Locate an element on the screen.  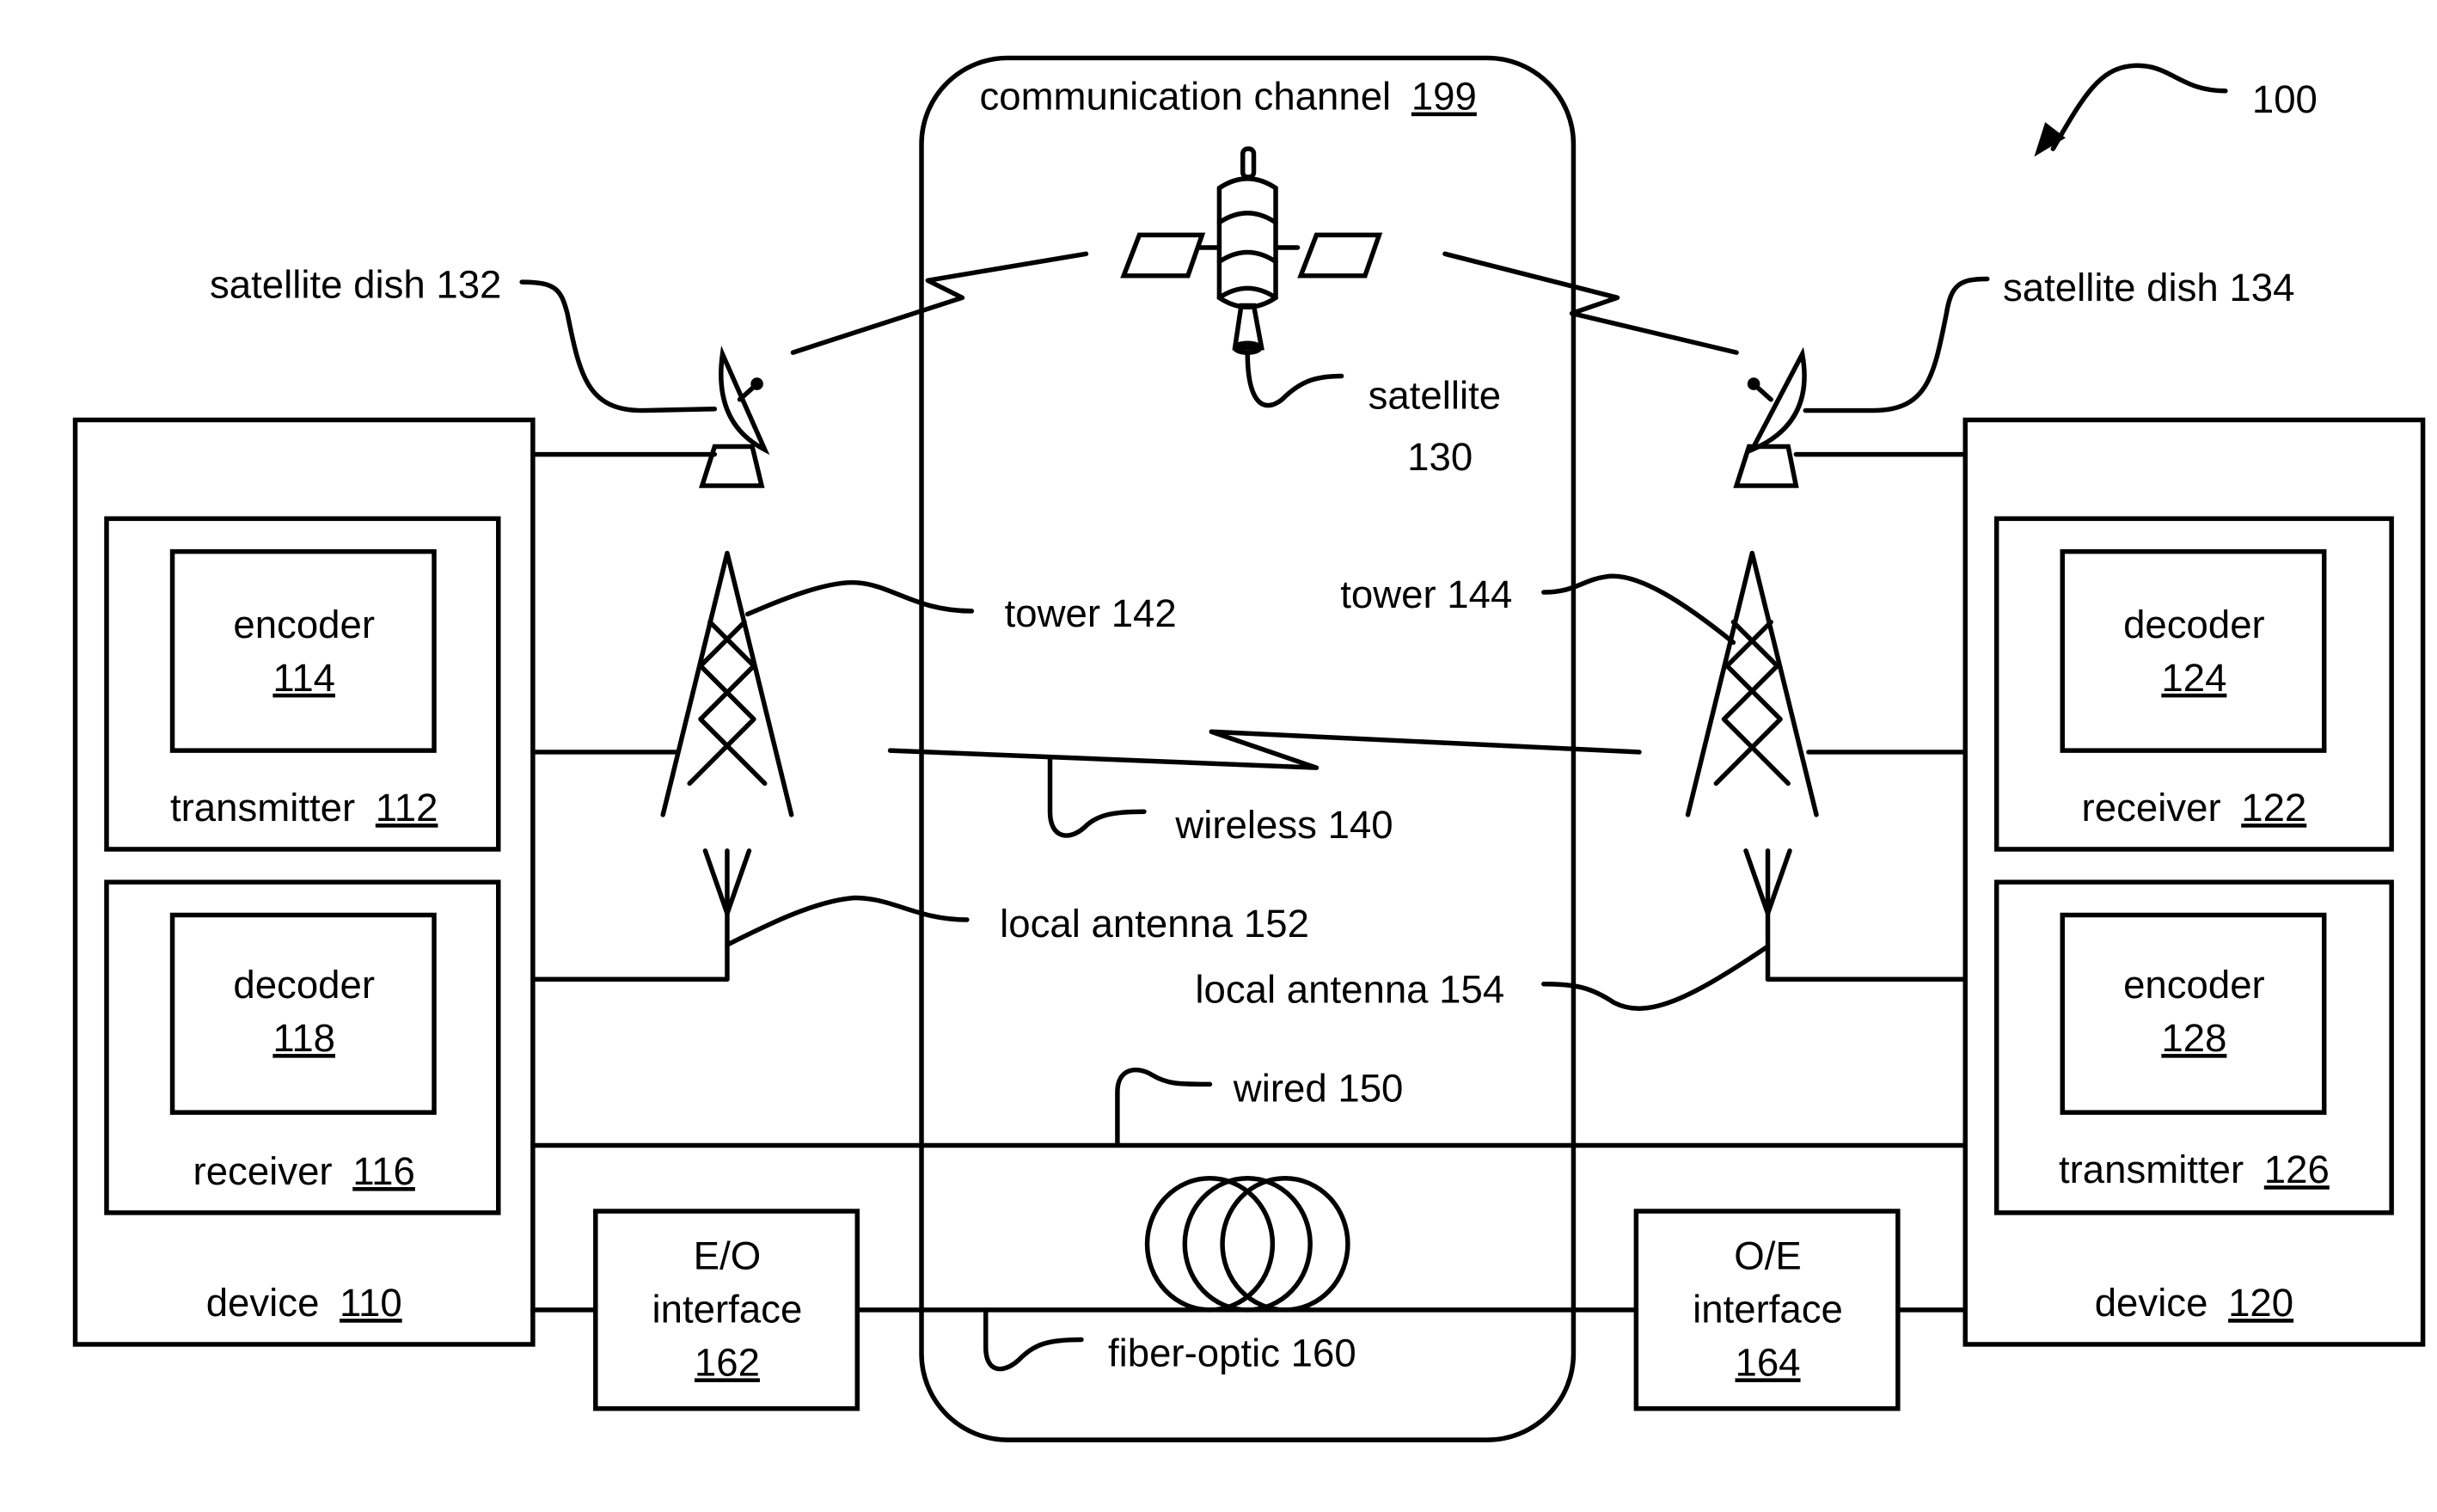
wireless-leader is located at coordinates (1097, 797).